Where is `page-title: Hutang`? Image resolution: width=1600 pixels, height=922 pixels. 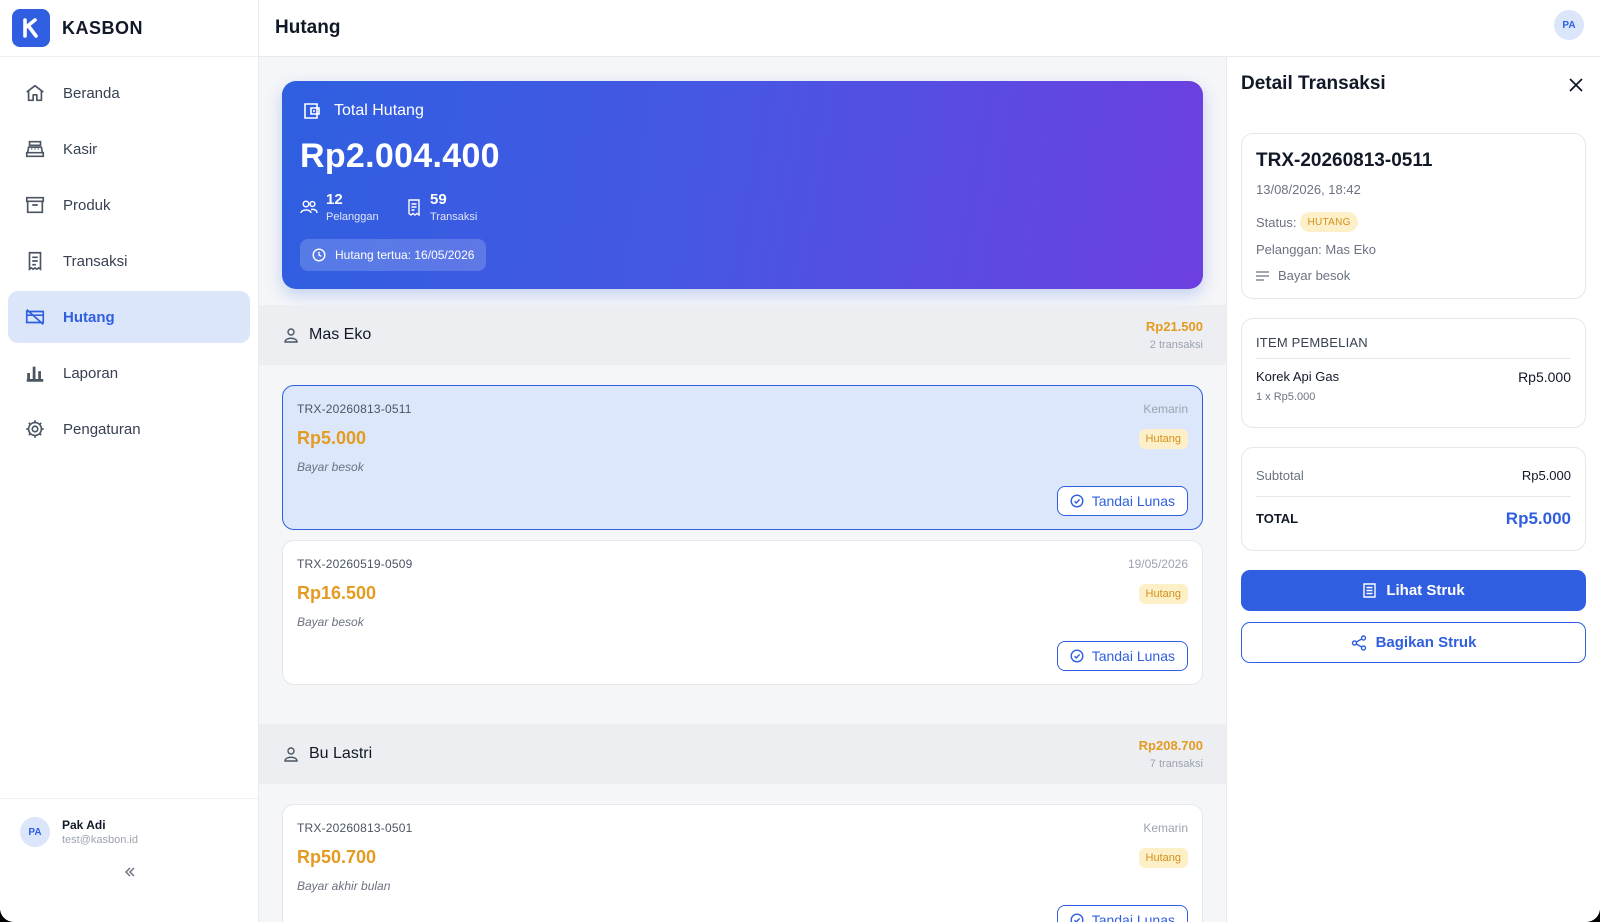 page-title: Hutang is located at coordinates (308, 27).